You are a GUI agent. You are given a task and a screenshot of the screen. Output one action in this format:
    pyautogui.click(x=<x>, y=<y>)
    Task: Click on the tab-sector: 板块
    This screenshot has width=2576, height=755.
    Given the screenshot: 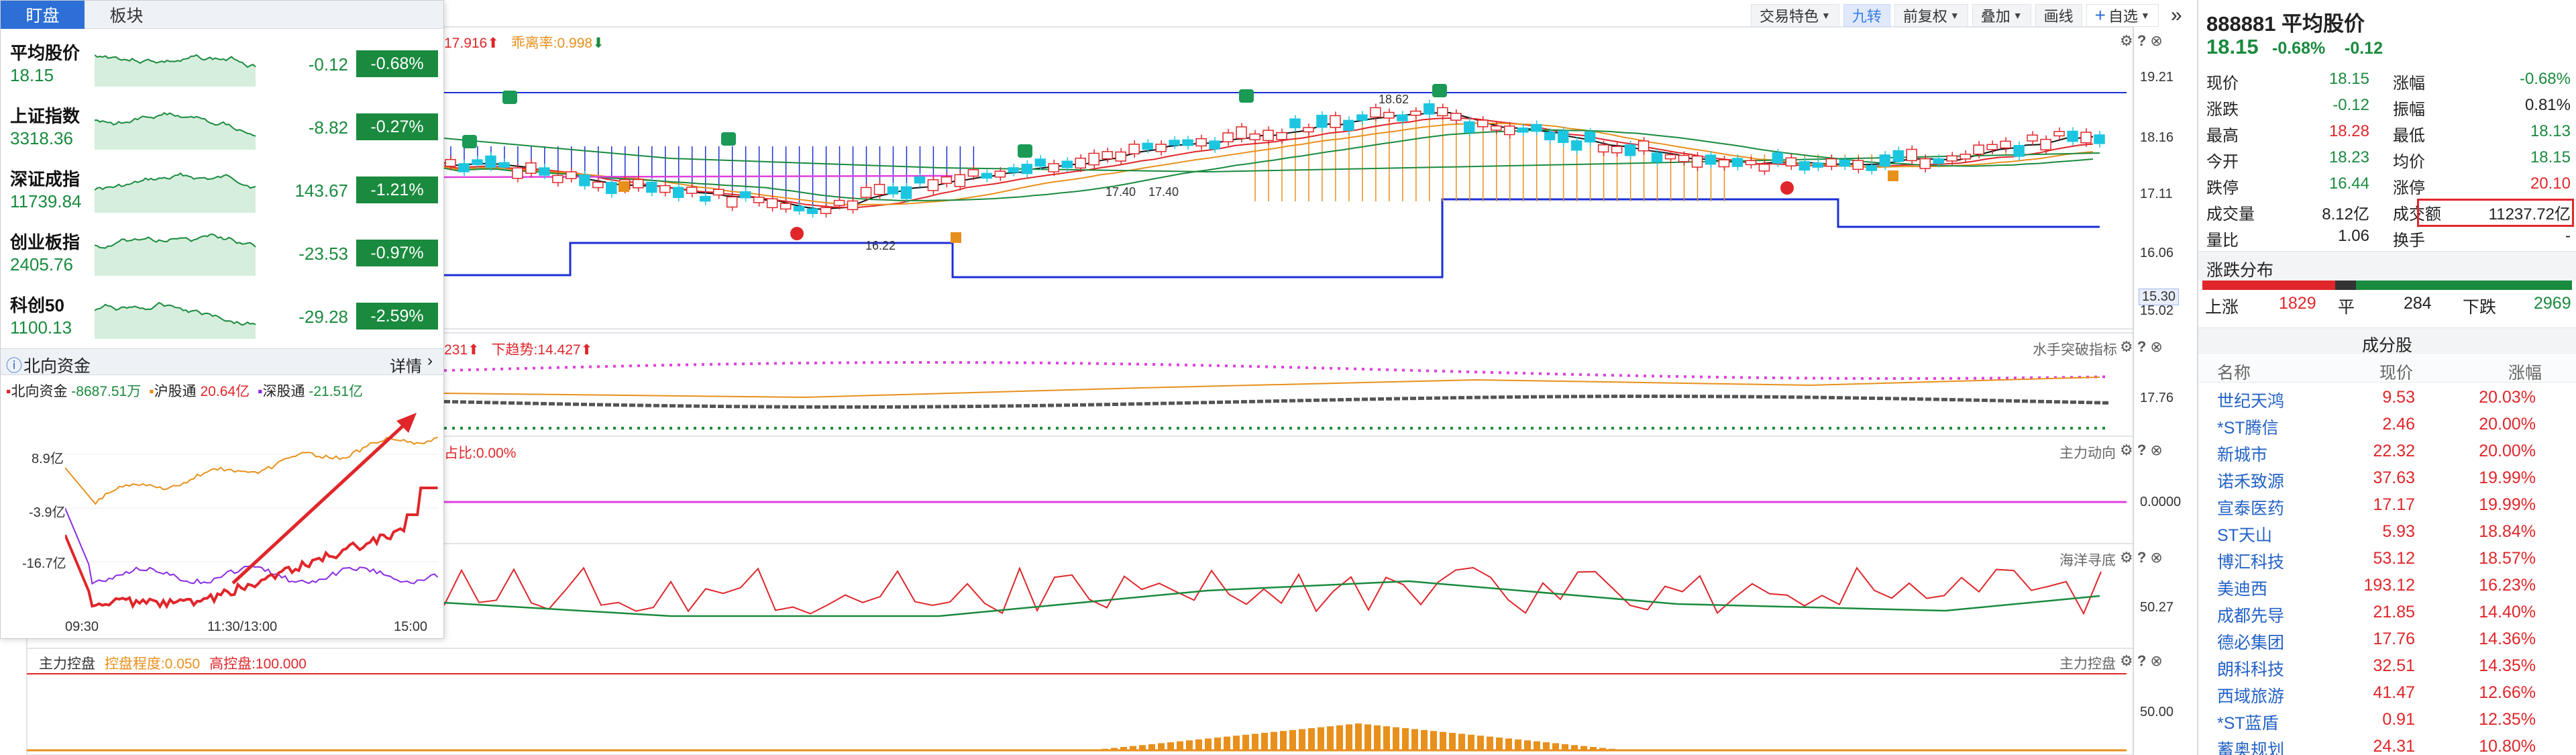 What is the action you would take?
    pyautogui.click(x=126, y=15)
    